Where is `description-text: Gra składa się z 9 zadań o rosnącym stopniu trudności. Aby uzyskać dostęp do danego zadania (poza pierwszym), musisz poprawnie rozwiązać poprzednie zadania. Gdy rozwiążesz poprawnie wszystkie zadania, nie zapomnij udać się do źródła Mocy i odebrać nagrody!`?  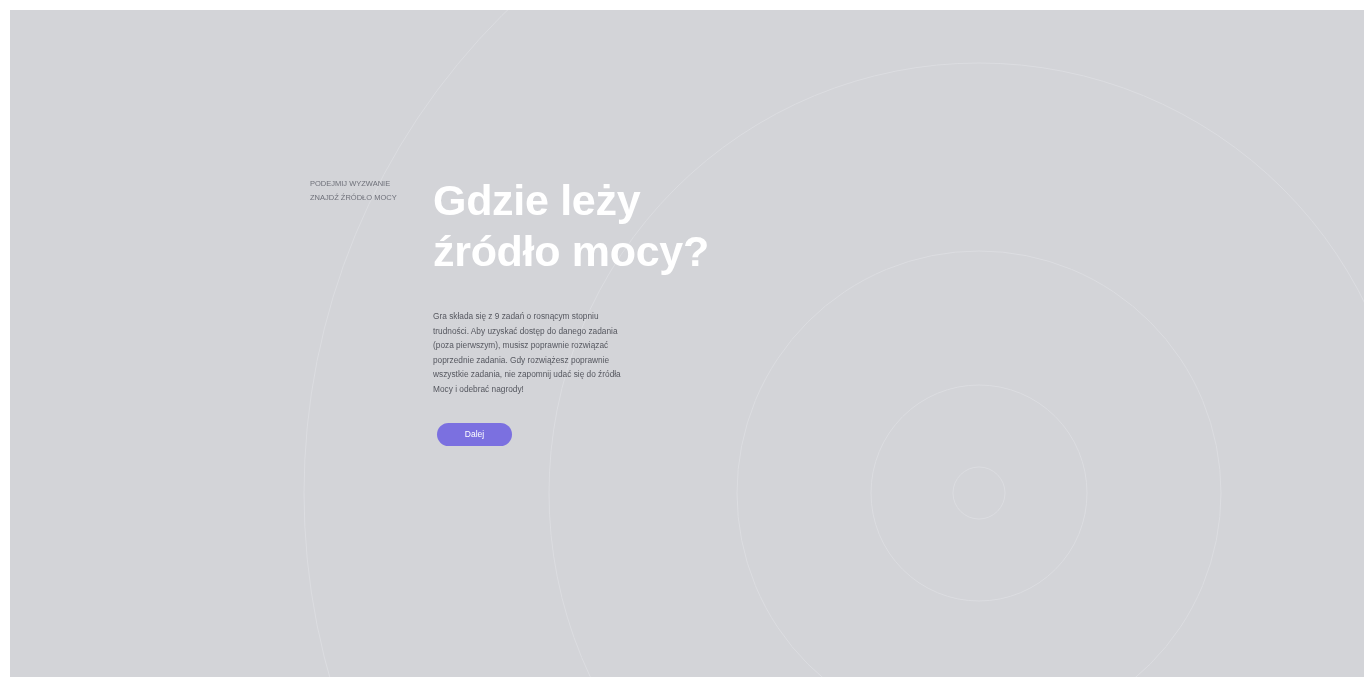
description-text: Gra składa się z 9 zadań o rosnącym stopniu trudności. Aby uzyskać dostęp do danego zadania (poza pierwszym), musisz poprawnie rozwiązać poprzednie zadania. Gdy rozwiążesz poprawnie wszystkie zadania, nie zapomnij udać się do źródła Mocy i odebrać nagrody! is located at coordinates (527, 353).